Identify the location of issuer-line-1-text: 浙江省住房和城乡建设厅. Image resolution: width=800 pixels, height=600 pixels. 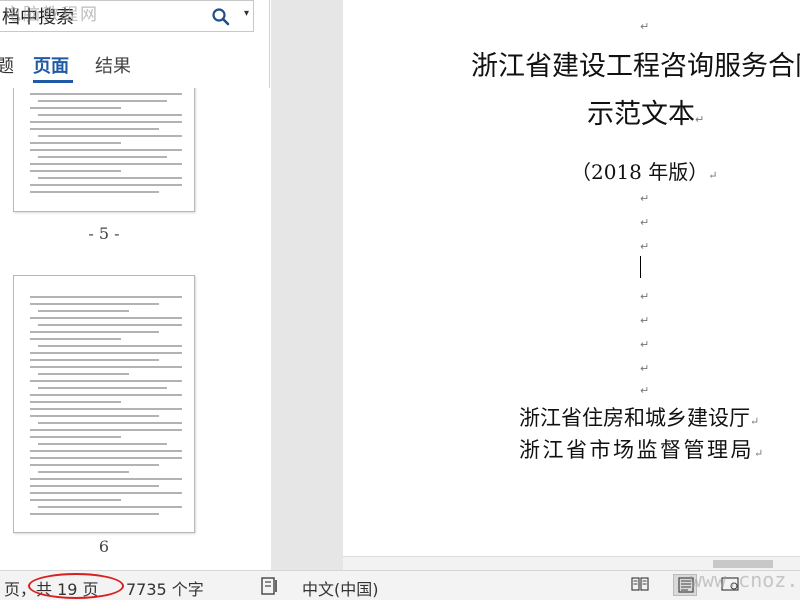
(634, 418).